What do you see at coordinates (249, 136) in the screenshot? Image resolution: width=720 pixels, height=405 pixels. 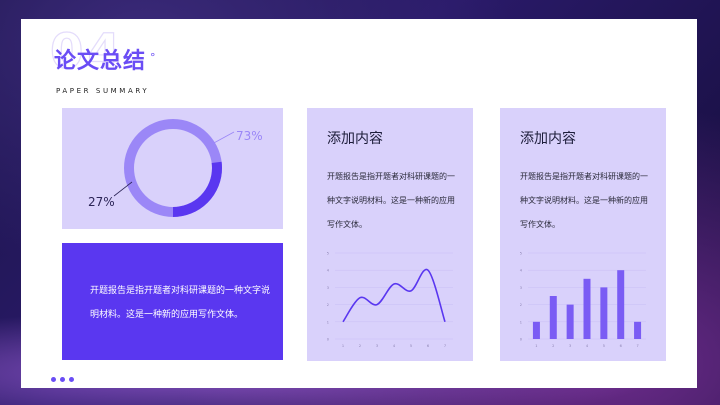 I see `ring-major-label: 73%` at bounding box center [249, 136].